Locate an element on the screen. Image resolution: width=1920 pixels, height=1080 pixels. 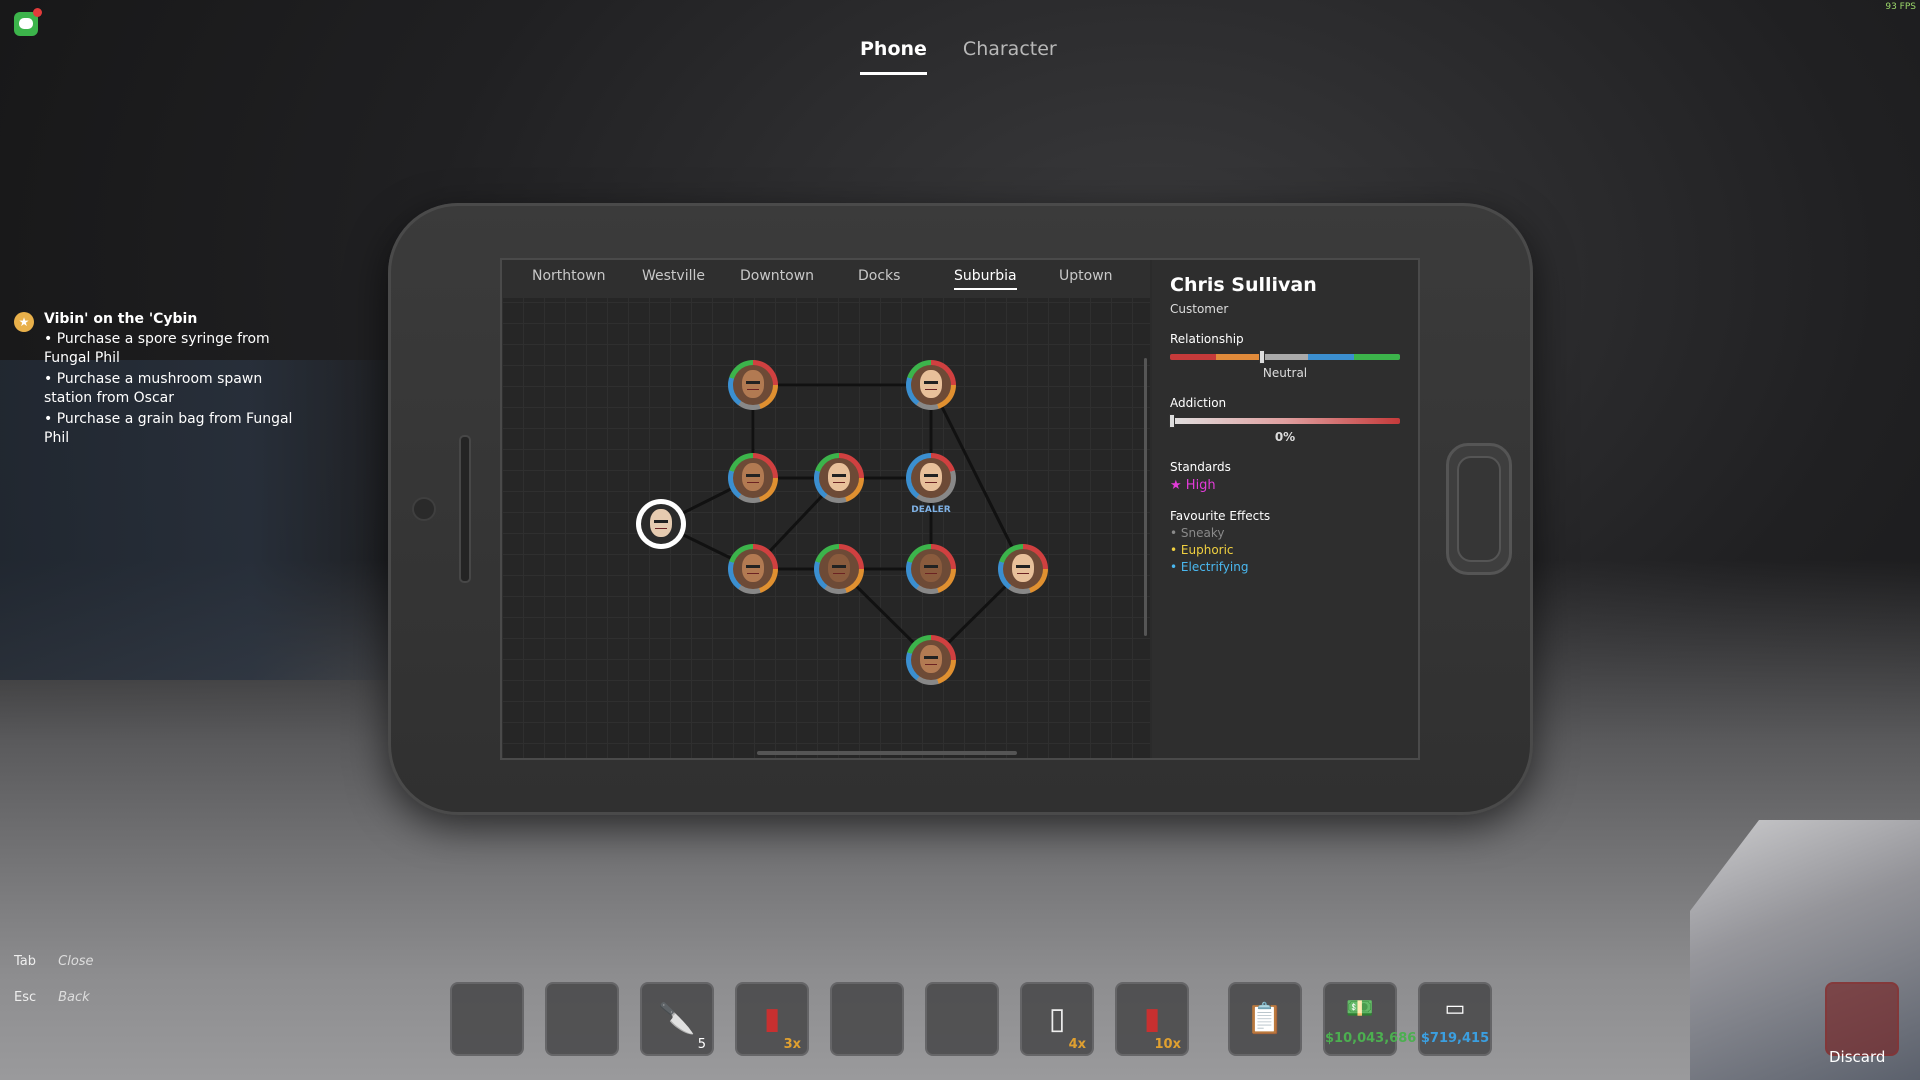
effect-item: • Sneaky is located at coordinates (1197, 533).